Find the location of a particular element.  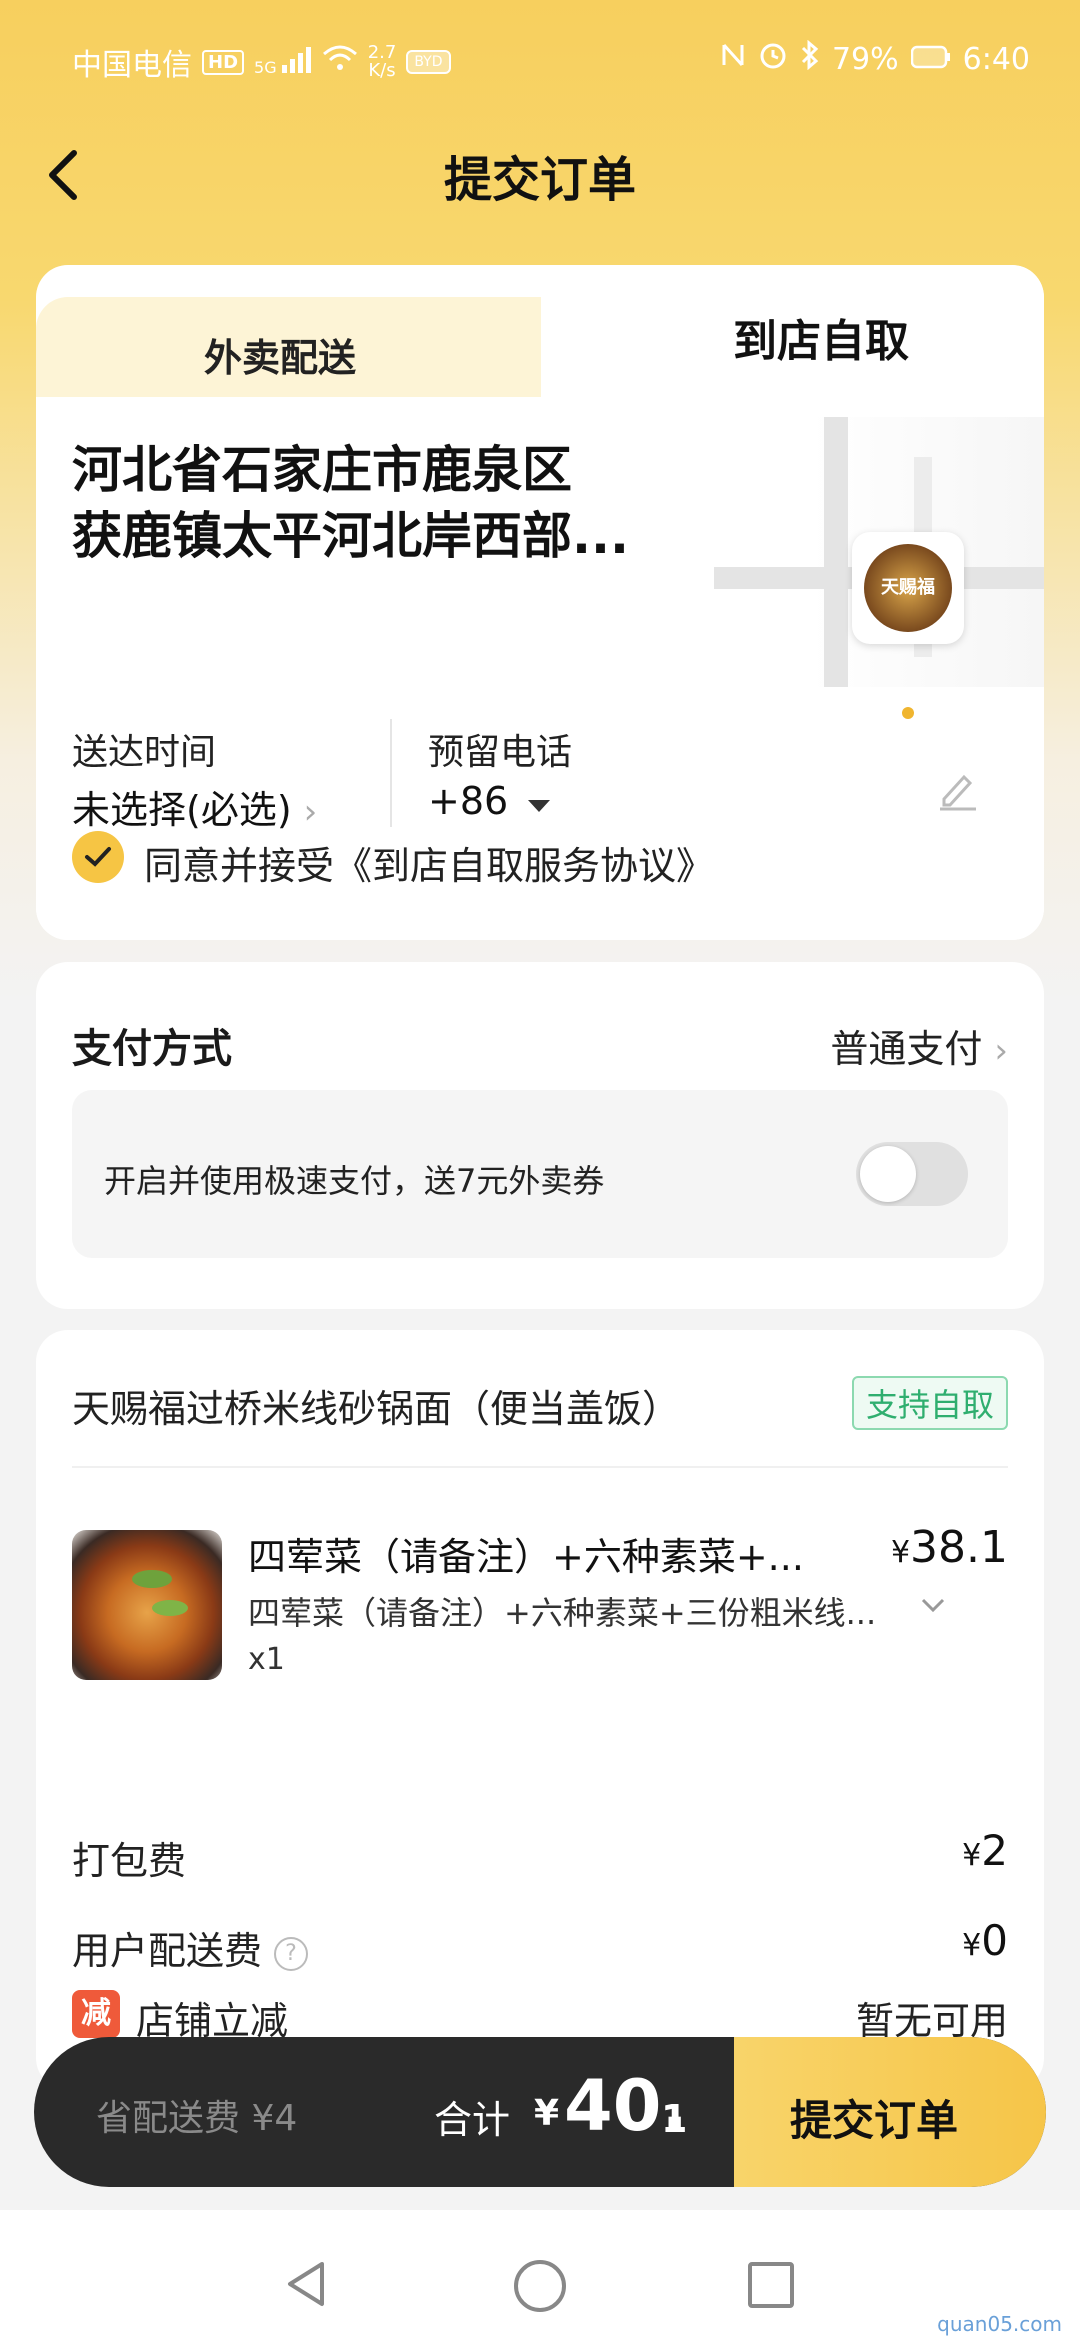

edit-phone-button is located at coordinates (958, 789).